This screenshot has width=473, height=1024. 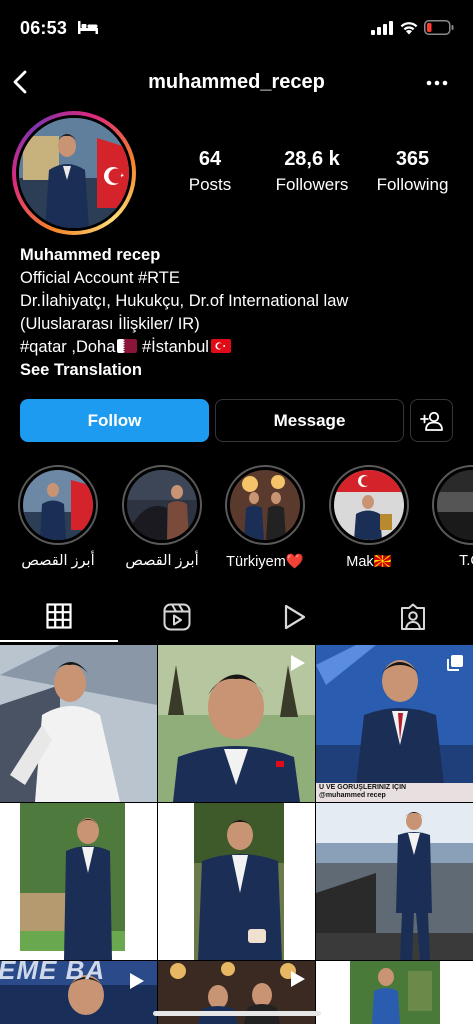 What do you see at coordinates (394, 792) in the screenshot?
I see `post-caption-overlay: U VE GÖRÜŞLERİNİZ İÇİN @muhammed recep` at bounding box center [394, 792].